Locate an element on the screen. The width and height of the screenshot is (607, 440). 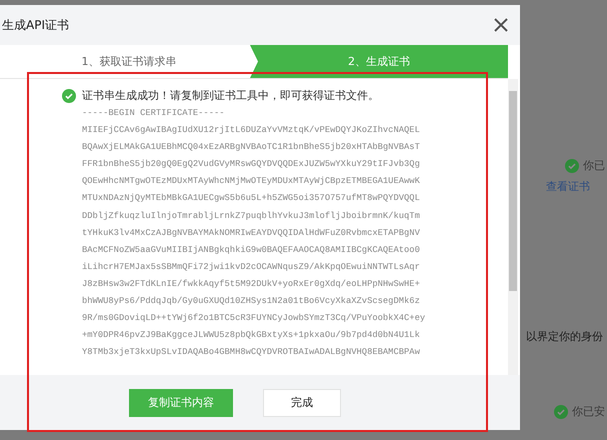
certificate-line: FFR1bnBheS5jb20gQ0EgQ2VudGVyMRswGQYDVQQDExJUZW5wYXkuY29tIFJvb3Qg is located at coordinates (251, 165).